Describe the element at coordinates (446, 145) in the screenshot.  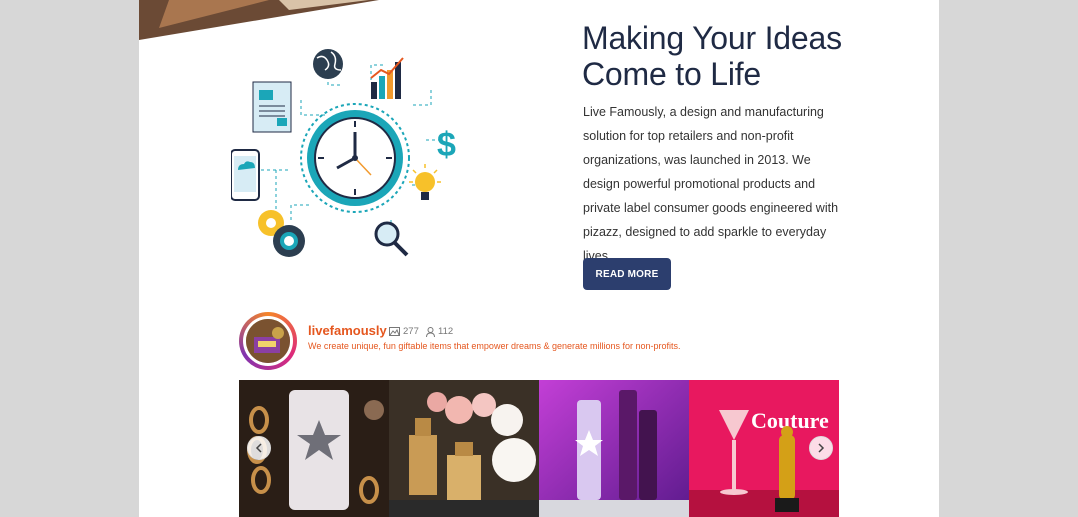
I see `dollar-icon: $` at that location.